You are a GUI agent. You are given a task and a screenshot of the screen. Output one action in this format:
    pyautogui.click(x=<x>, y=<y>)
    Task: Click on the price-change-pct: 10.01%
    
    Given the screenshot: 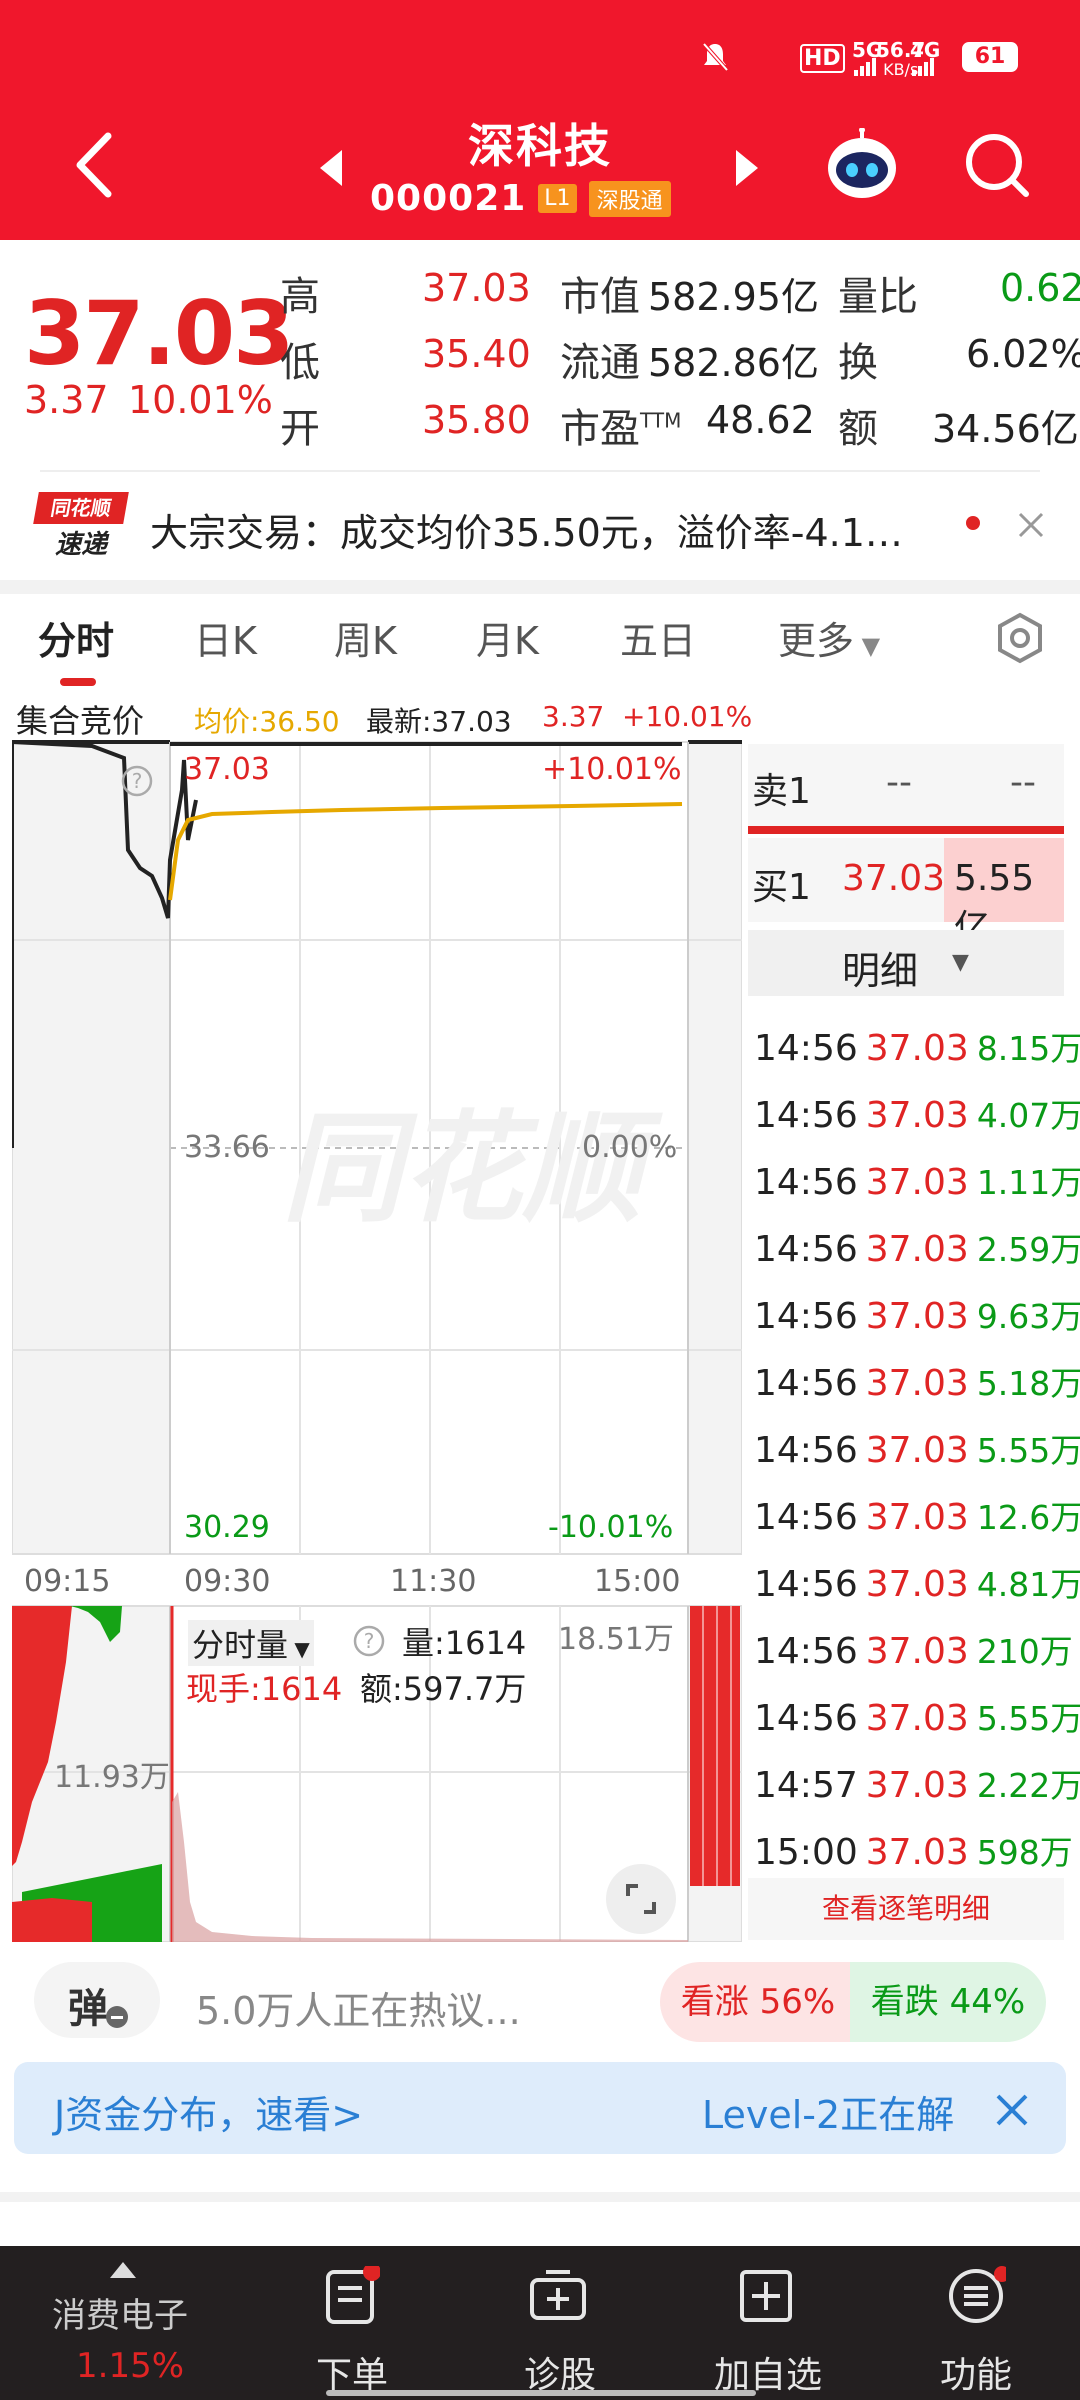 What is the action you would take?
    pyautogui.click(x=200, y=400)
    